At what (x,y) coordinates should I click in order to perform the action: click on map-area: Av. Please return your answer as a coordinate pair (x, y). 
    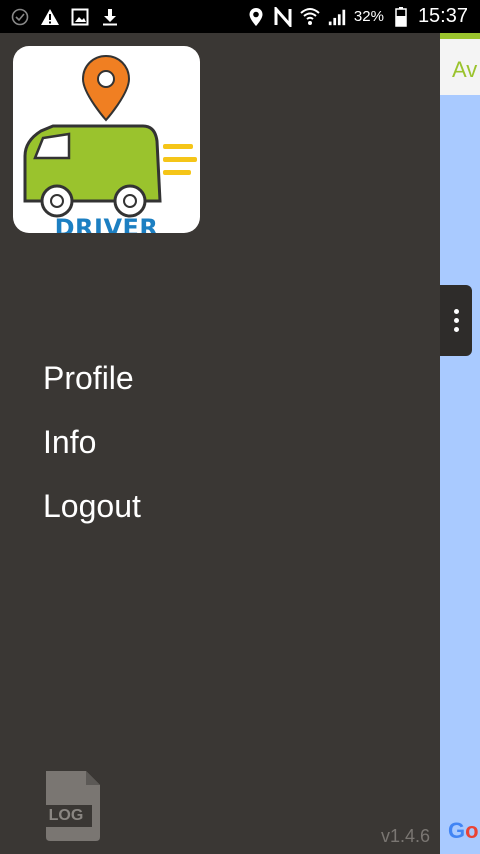
    Looking at the image, I should click on (460, 443).